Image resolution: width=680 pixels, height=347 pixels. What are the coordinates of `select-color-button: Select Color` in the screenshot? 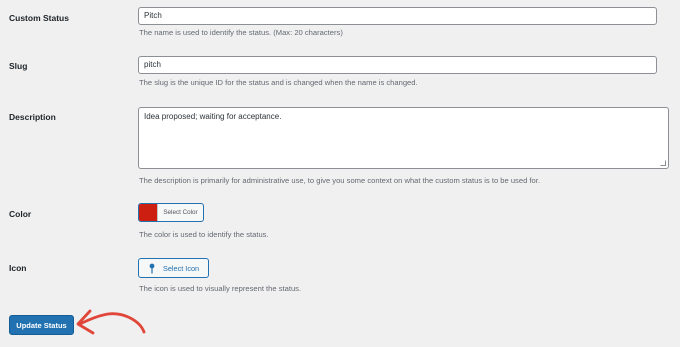 It's located at (171, 212).